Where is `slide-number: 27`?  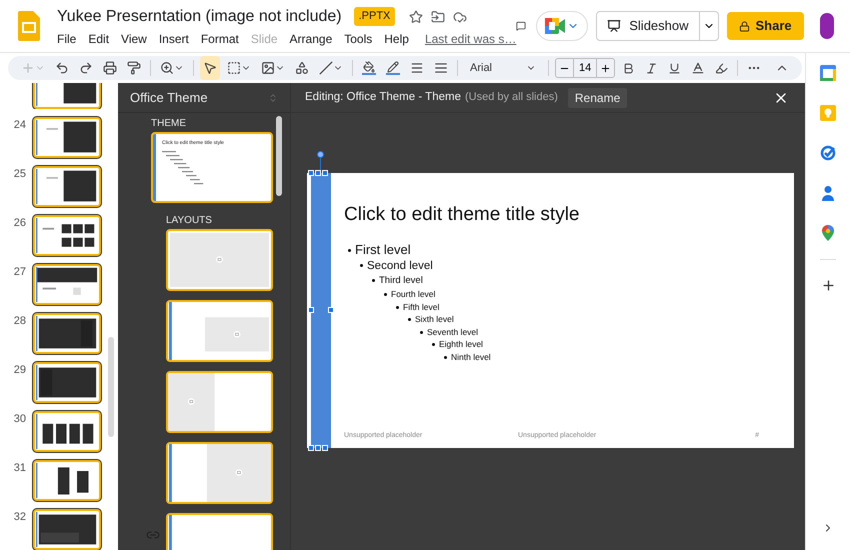
slide-number: 27 is located at coordinates (19, 272).